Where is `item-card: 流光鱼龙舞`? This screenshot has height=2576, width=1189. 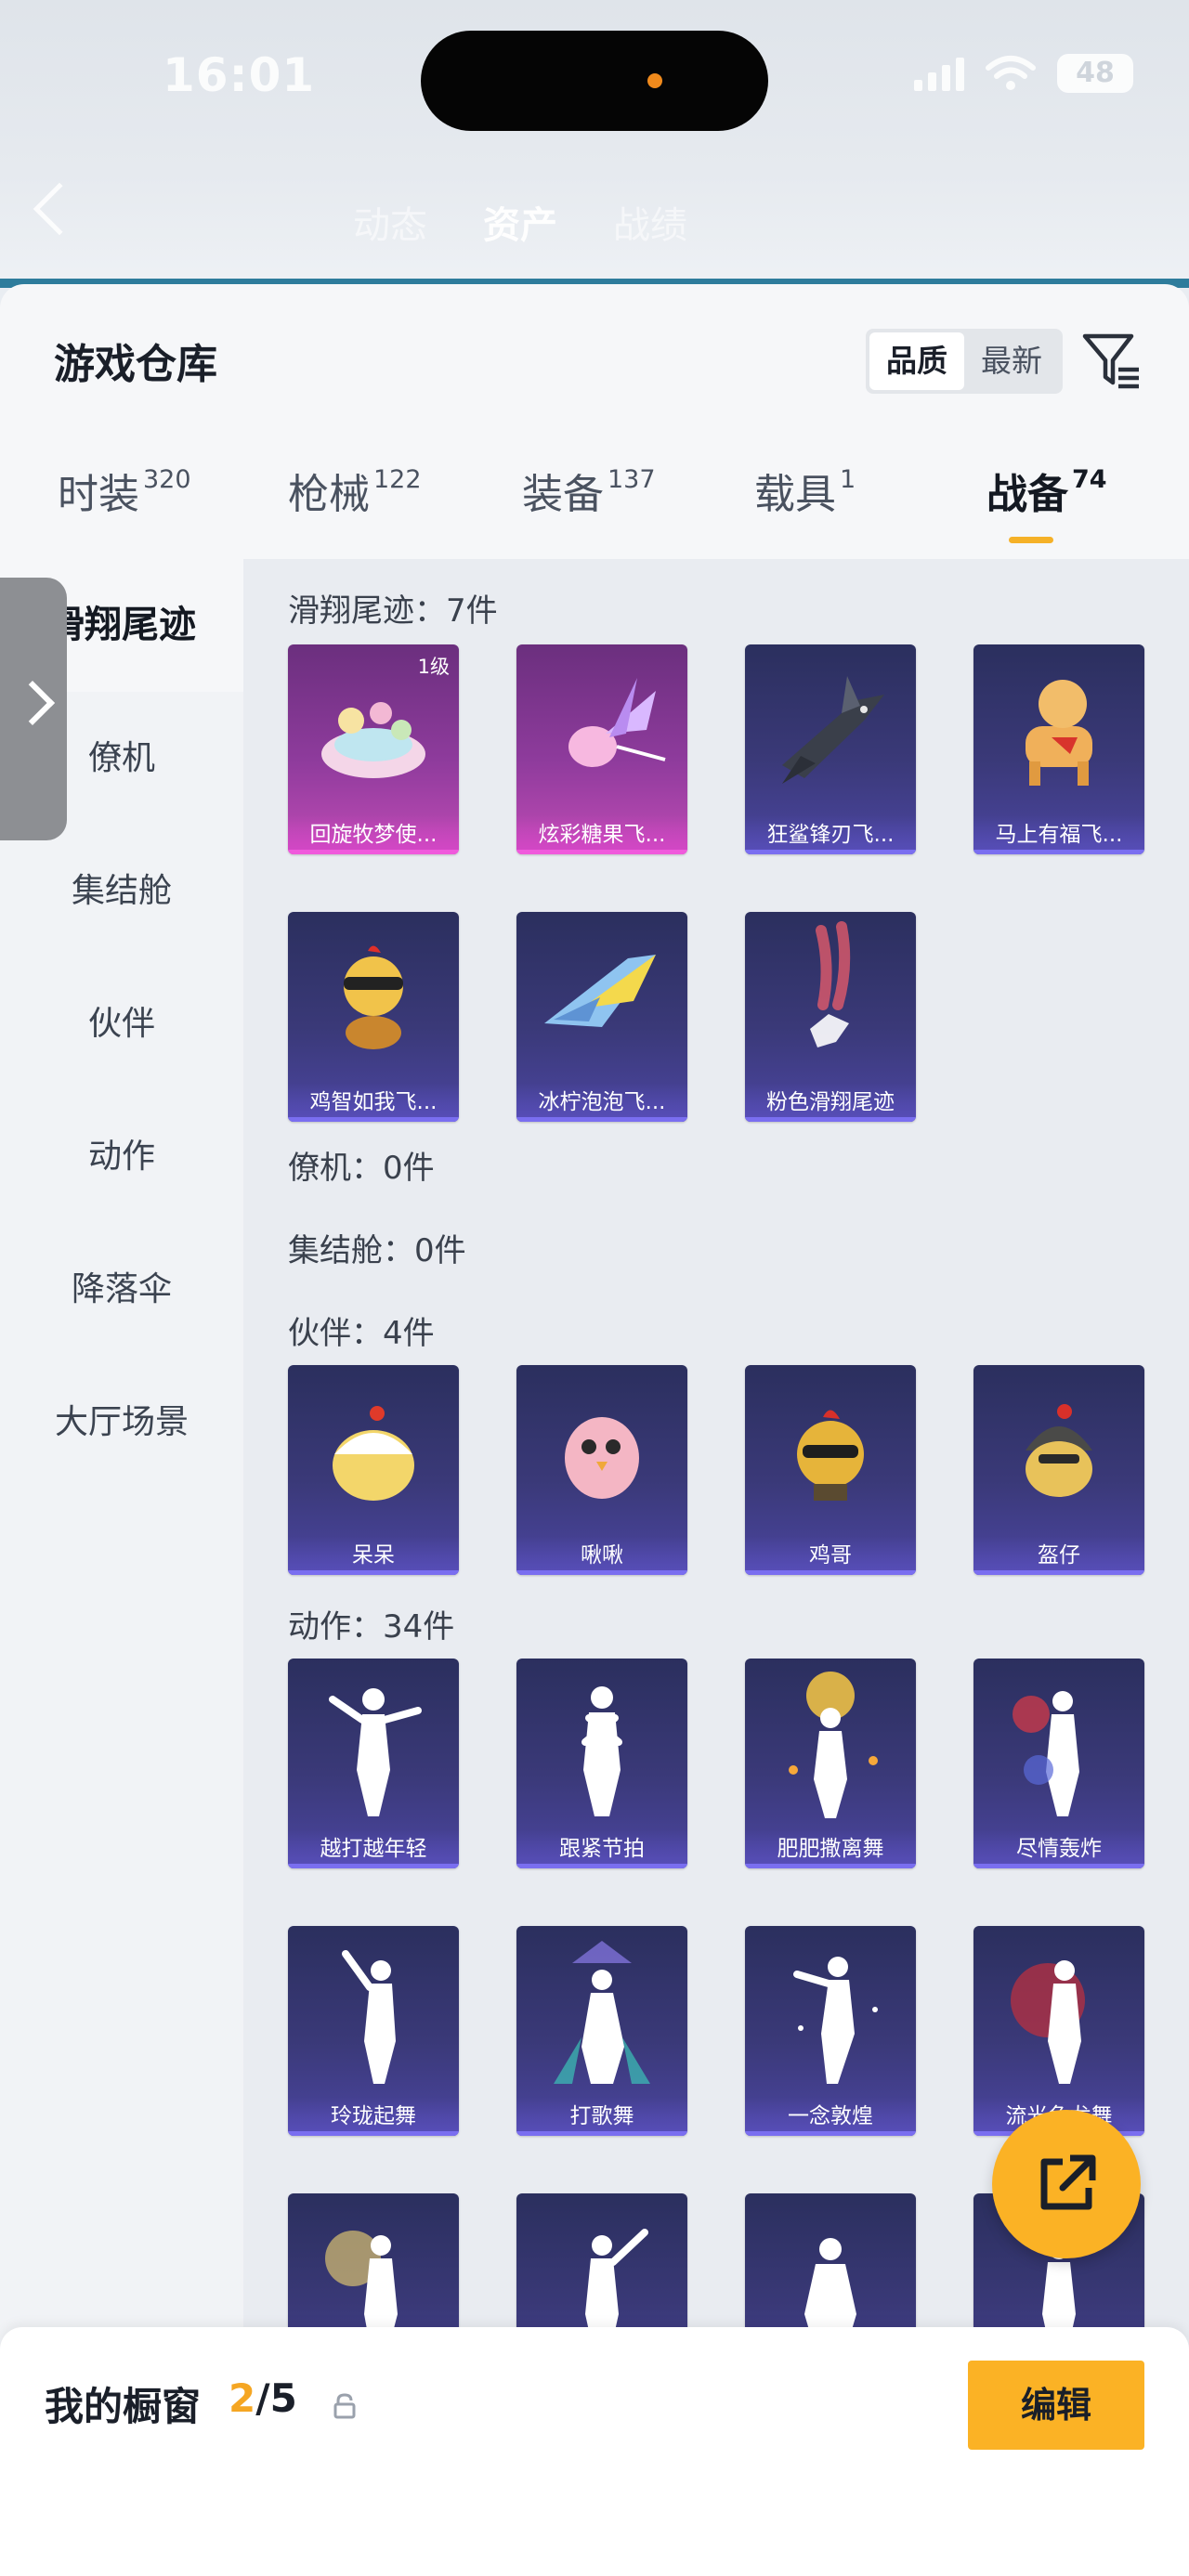 item-card: 流光鱼龙舞 is located at coordinates (1058, 2031).